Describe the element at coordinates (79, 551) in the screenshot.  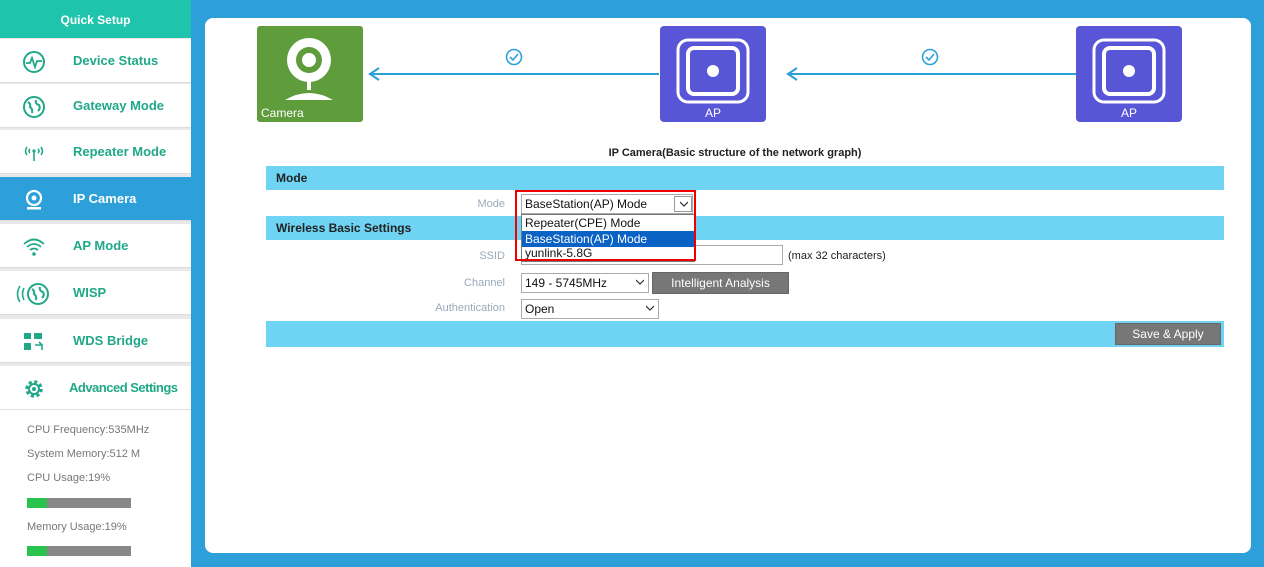
I see `memory-usage-bar` at that location.